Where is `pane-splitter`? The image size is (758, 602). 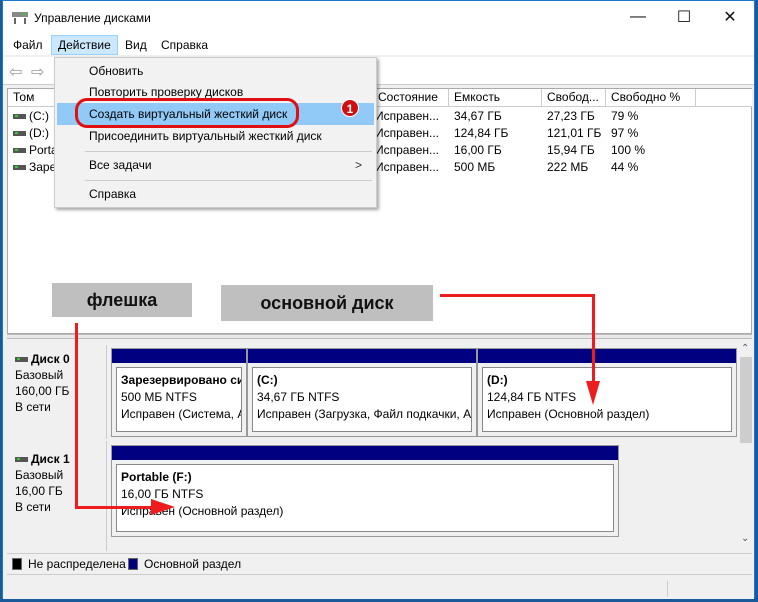 pane-splitter is located at coordinates (379, 336).